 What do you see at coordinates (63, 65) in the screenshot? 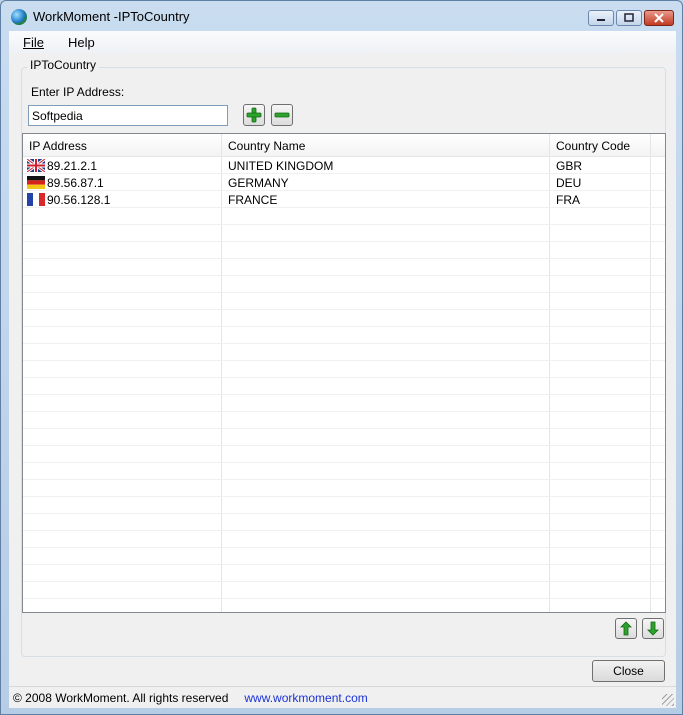
I see `groupbox-label: IPToCountry` at bounding box center [63, 65].